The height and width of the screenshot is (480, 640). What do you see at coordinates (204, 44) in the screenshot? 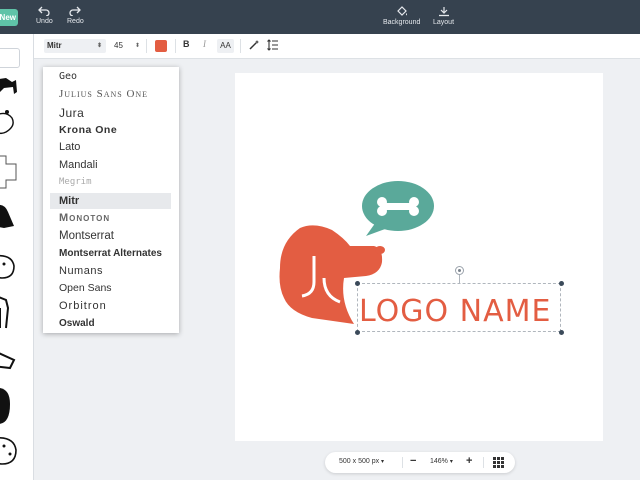
I see `italic-button: I` at bounding box center [204, 44].